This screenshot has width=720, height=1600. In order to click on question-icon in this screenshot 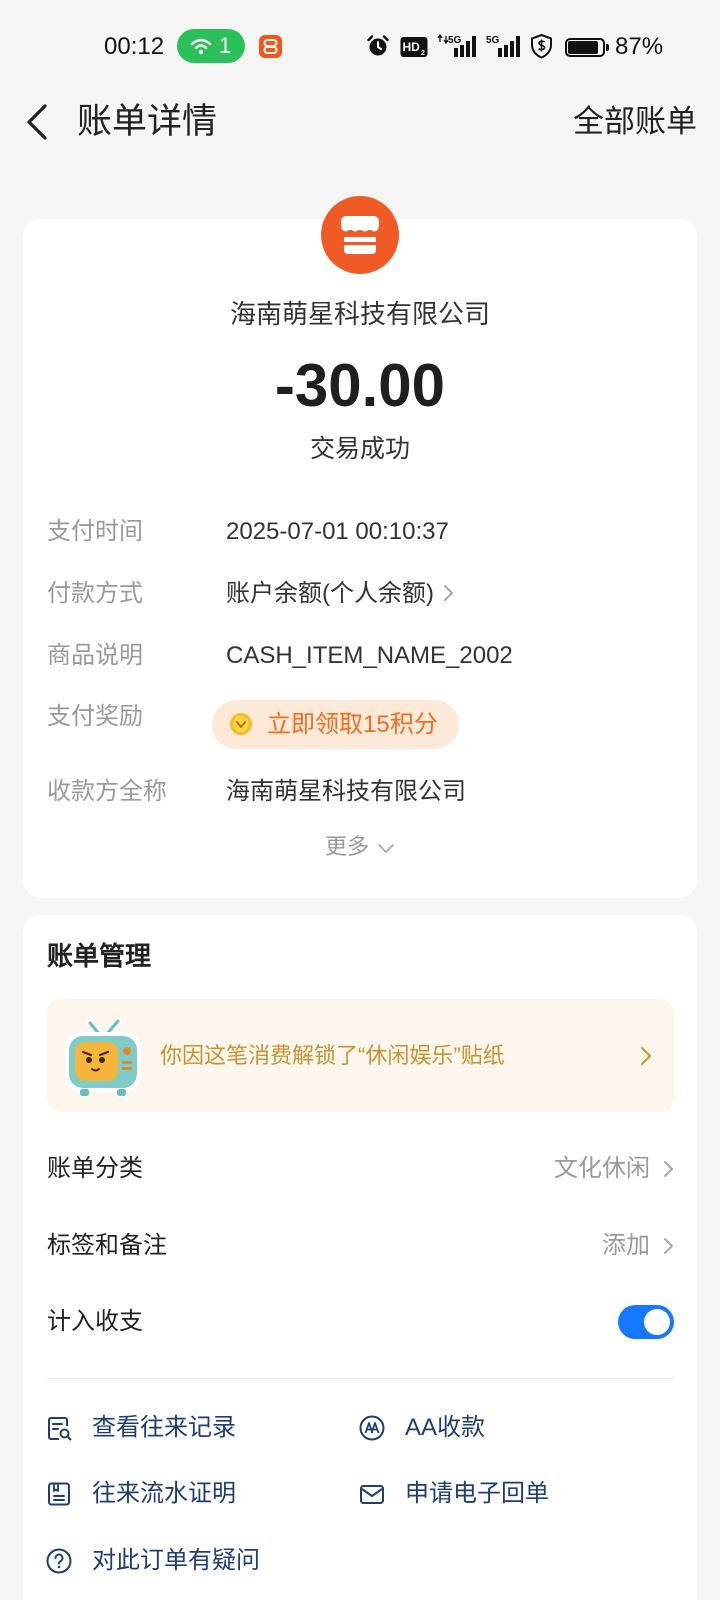, I will do `click(59, 1561)`.